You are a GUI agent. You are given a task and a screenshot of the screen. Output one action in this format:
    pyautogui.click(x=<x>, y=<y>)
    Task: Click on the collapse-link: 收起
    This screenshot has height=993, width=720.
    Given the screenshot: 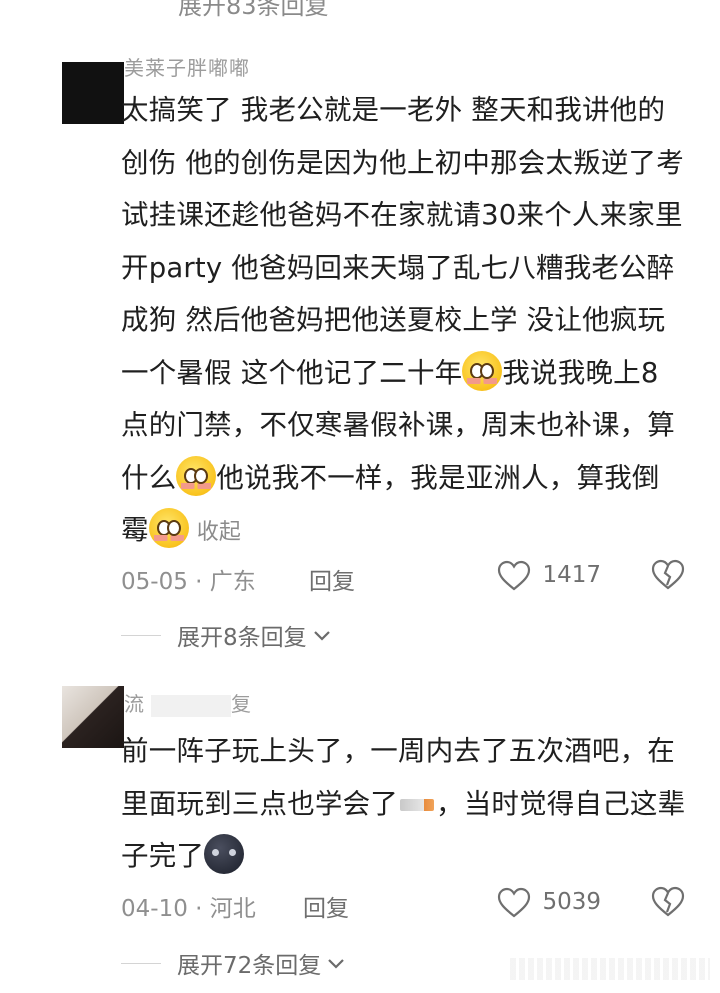 What is the action you would take?
    pyautogui.click(x=219, y=532)
    